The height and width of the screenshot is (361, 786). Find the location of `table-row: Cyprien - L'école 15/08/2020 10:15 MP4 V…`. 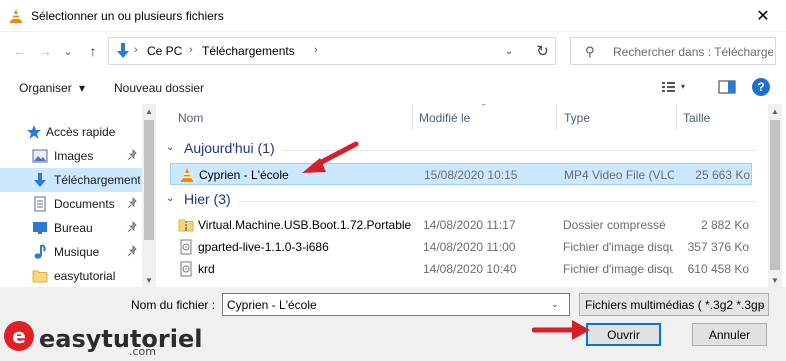

table-row: Cyprien - L'école 15/08/2020 10:15 MP4 V… is located at coordinates (461, 174).